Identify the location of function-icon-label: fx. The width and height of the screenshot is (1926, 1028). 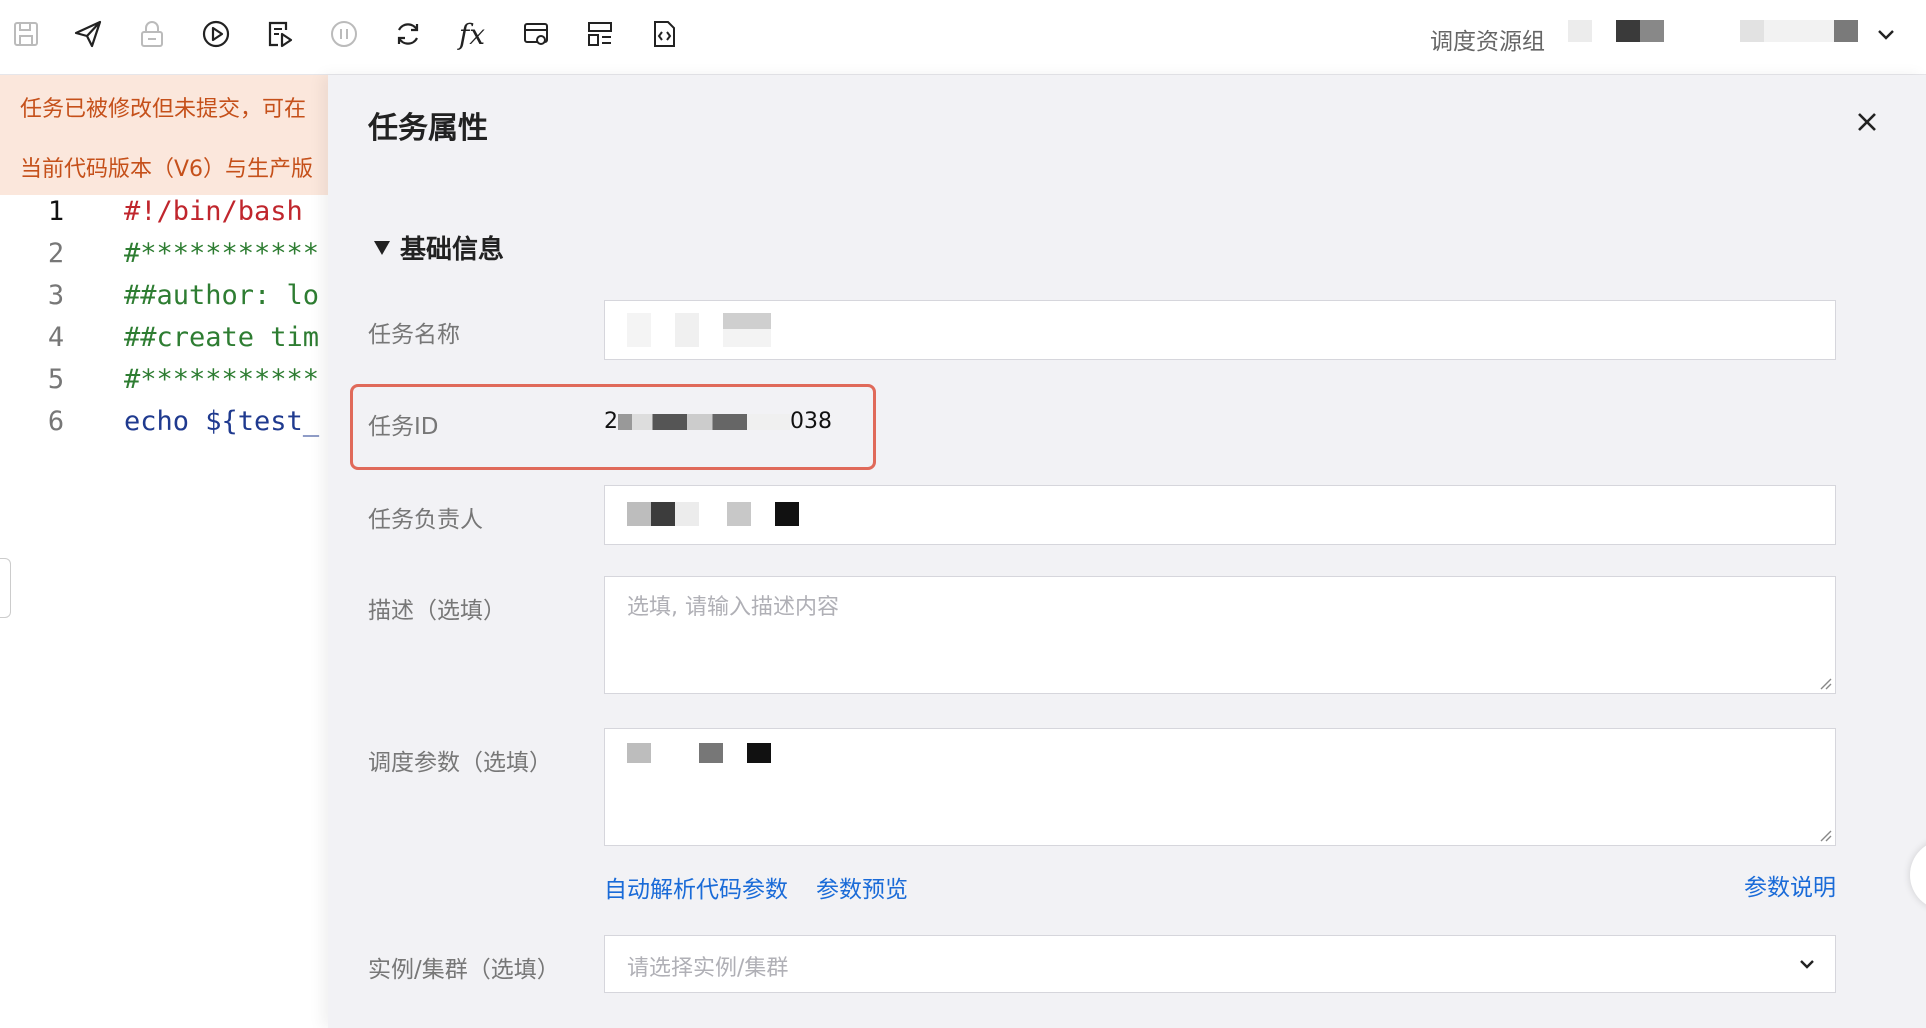
(472, 34).